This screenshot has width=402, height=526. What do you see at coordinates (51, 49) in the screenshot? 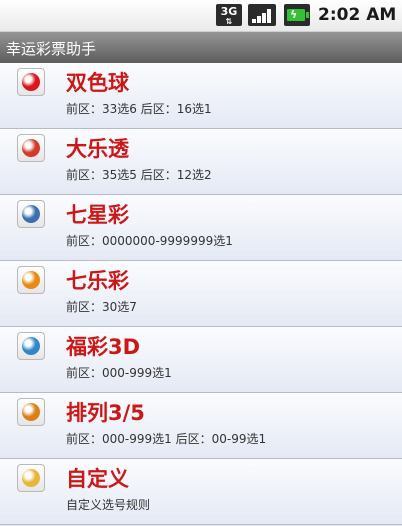
I see `app-title: 幸运彩票助手` at bounding box center [51, 49].